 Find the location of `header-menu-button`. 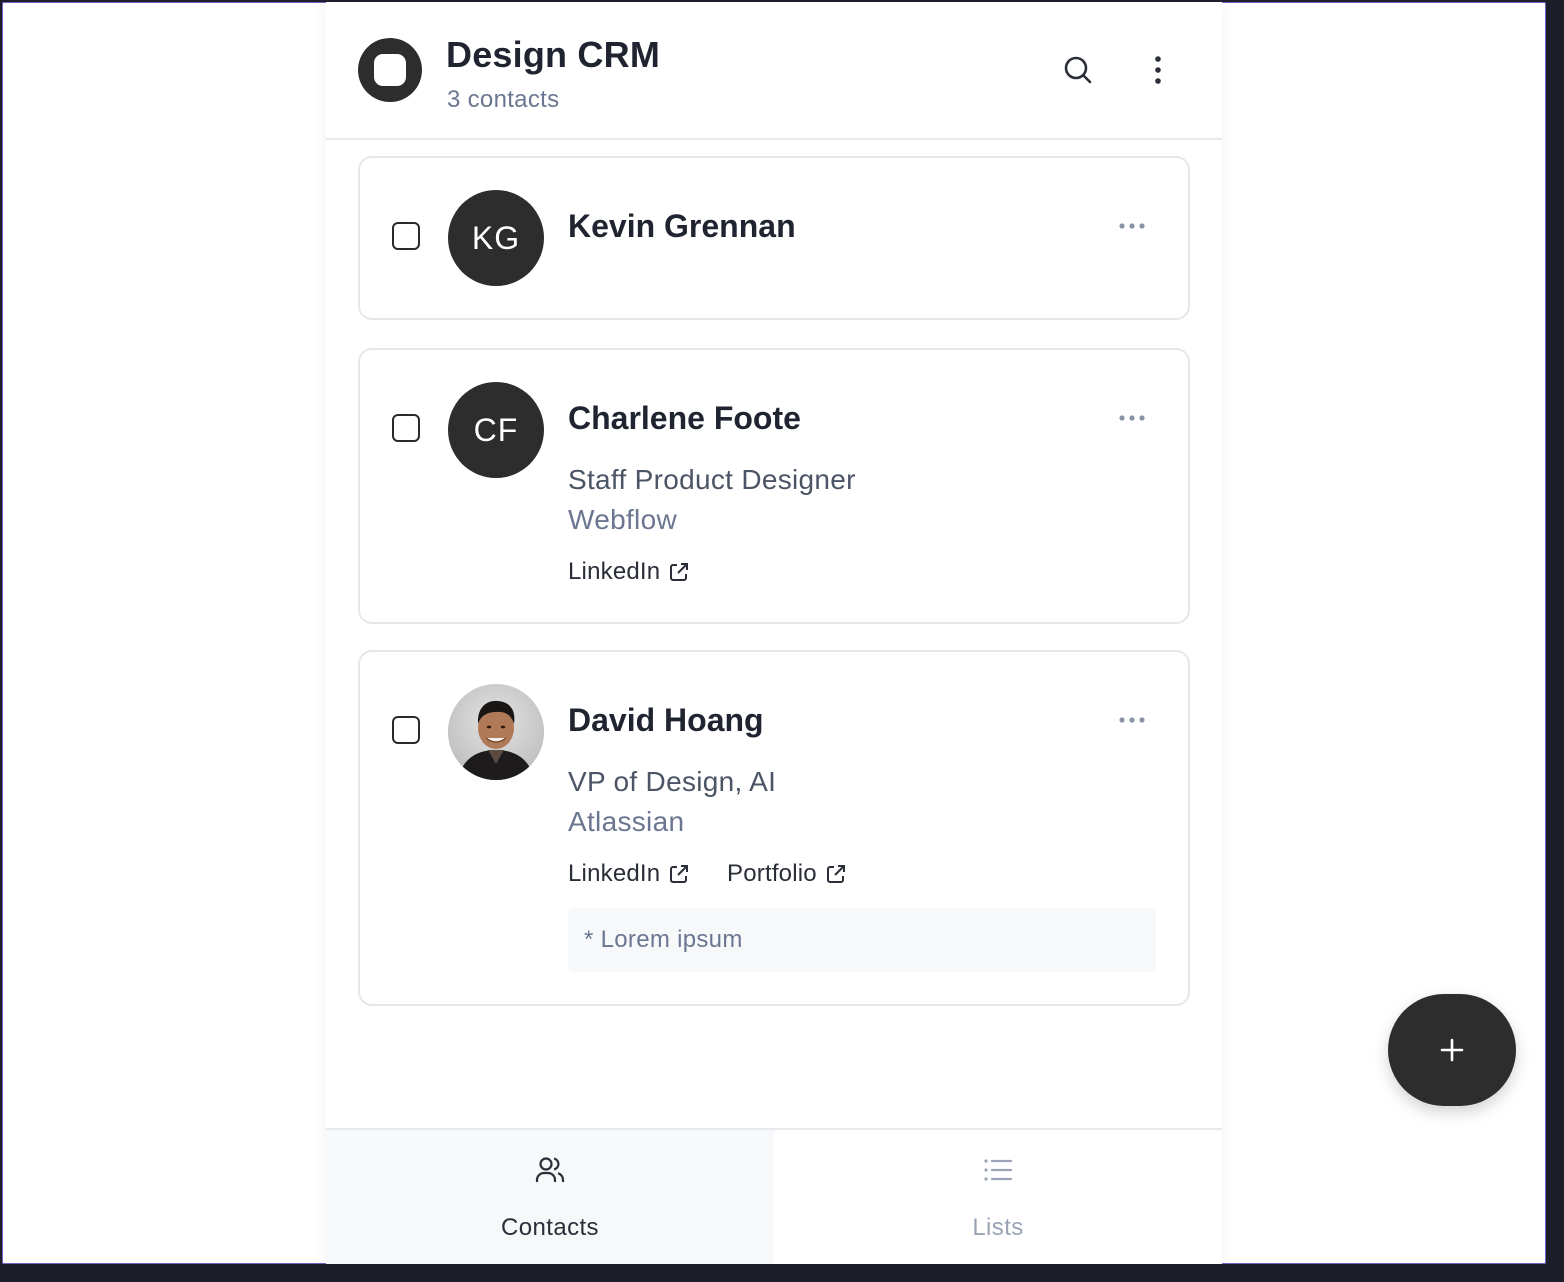

header-menu-button is located at coordinates (1158, 70).